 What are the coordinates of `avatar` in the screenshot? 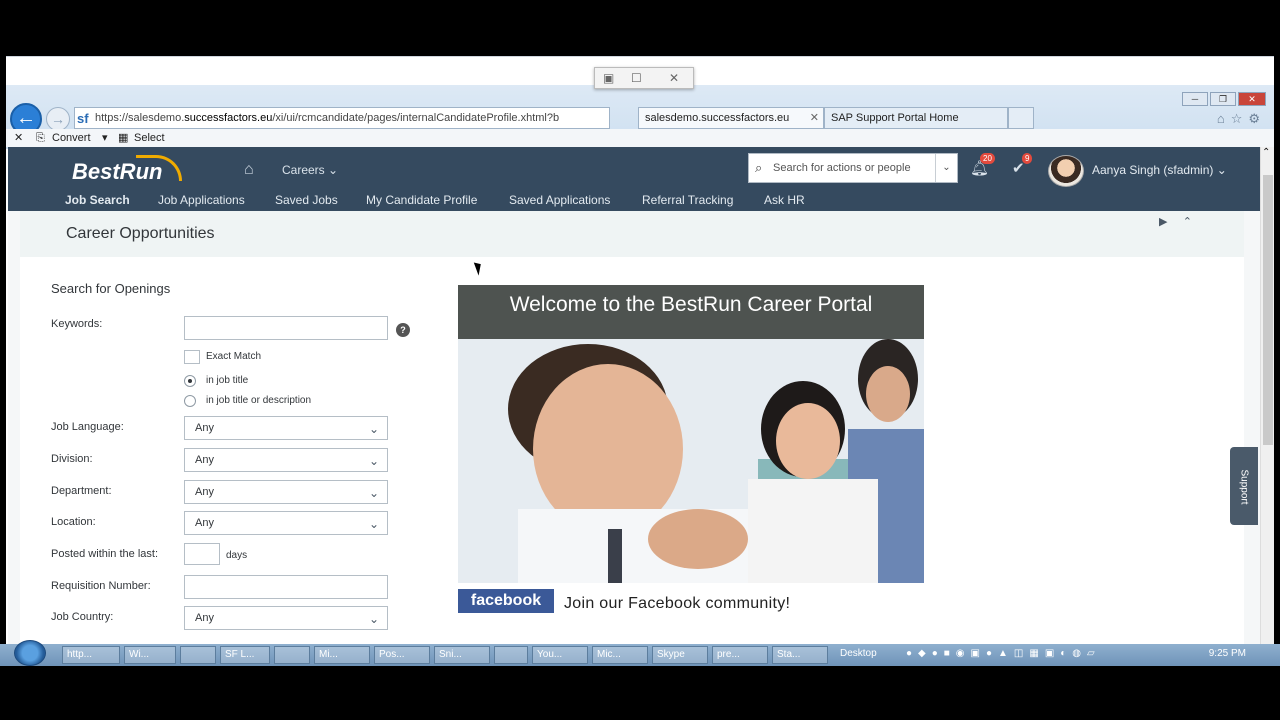 It's located at (1066, 171).